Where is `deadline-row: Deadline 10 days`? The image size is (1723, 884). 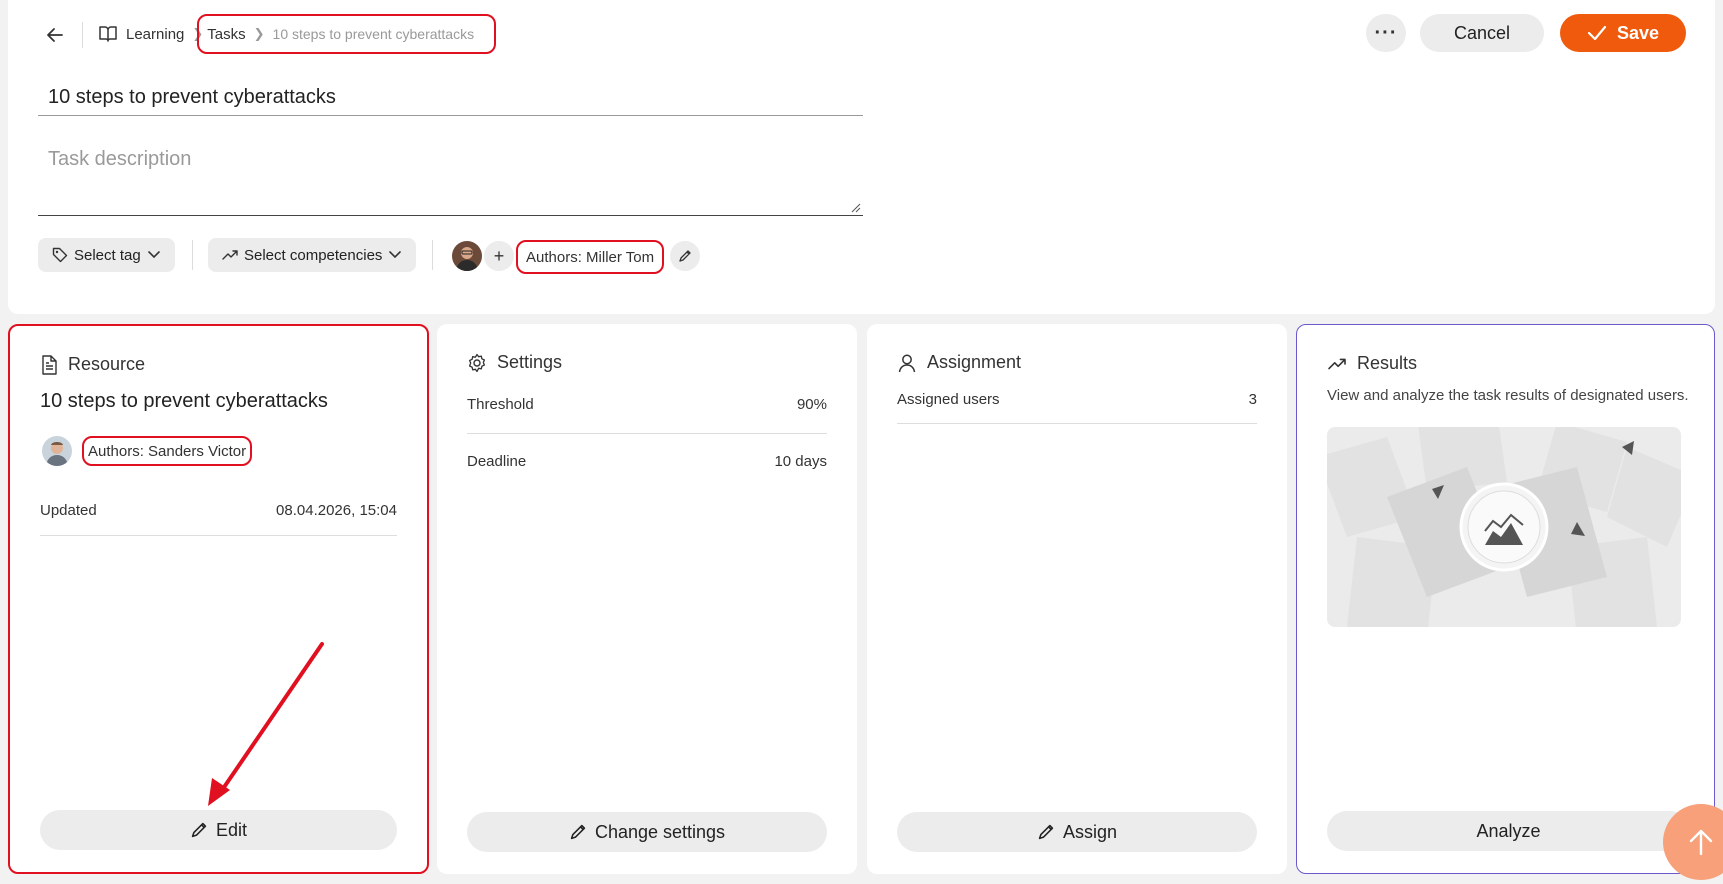 deadline-row: Deadline 10 days is located at coordinates (647, 461).